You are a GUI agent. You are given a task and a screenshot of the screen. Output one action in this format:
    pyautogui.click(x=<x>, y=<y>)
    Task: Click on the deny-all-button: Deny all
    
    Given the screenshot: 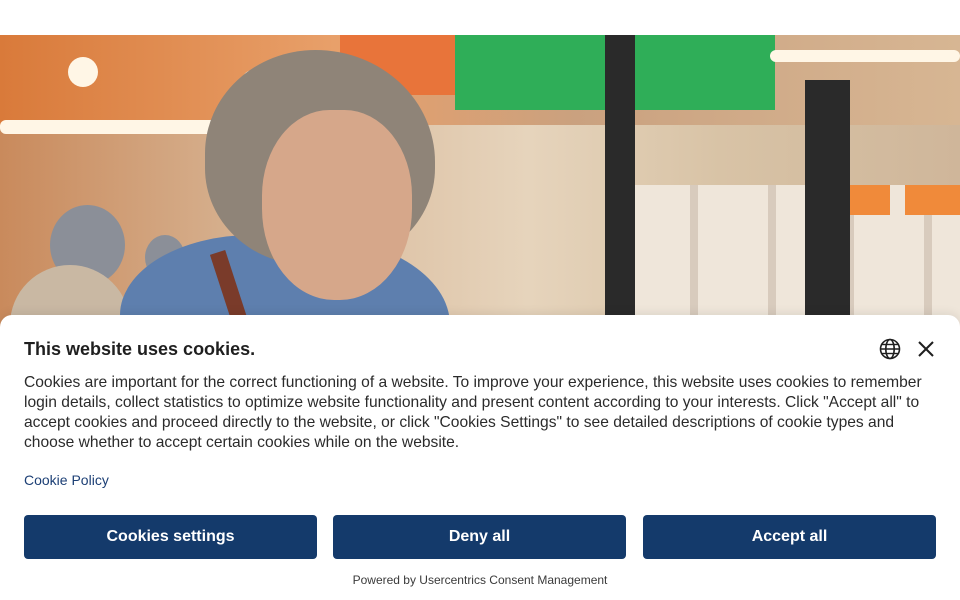 What is the action you would take?
    pyautogui.click(x=479, y=537)
    